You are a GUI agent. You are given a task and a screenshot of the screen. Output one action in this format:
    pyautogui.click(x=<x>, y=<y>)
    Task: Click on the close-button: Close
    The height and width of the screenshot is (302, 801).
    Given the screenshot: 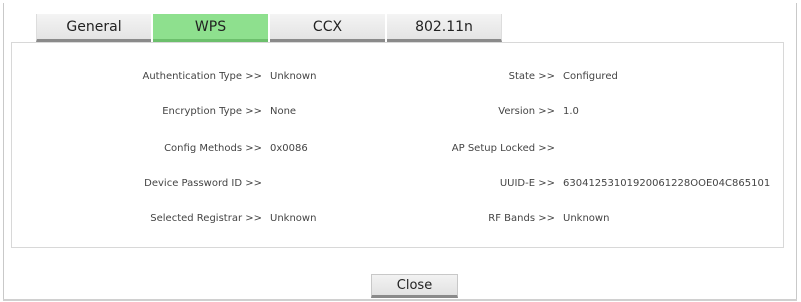 What is the action you would take?
    pyautogui.click(x=414, y=286)
    